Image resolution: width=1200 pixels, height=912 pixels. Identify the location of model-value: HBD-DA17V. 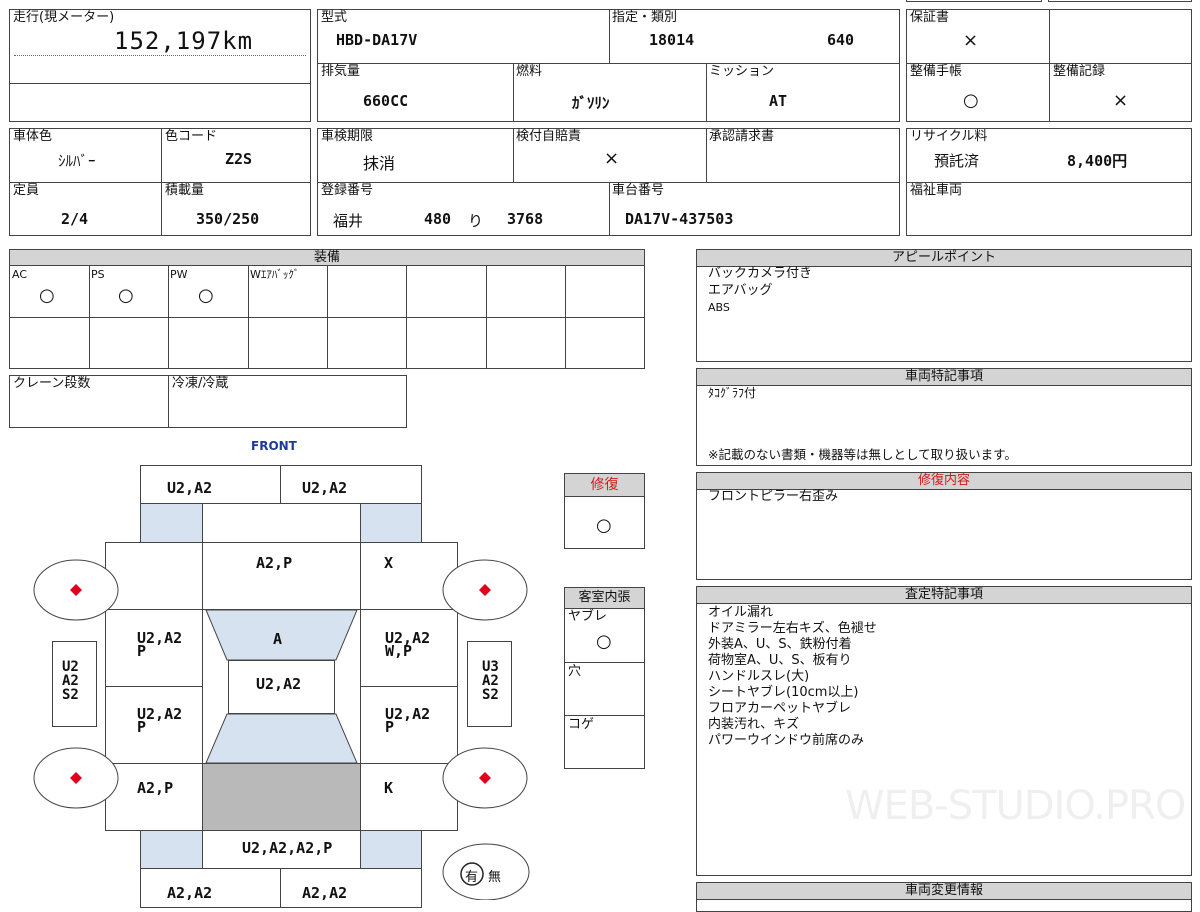
(377, 40).